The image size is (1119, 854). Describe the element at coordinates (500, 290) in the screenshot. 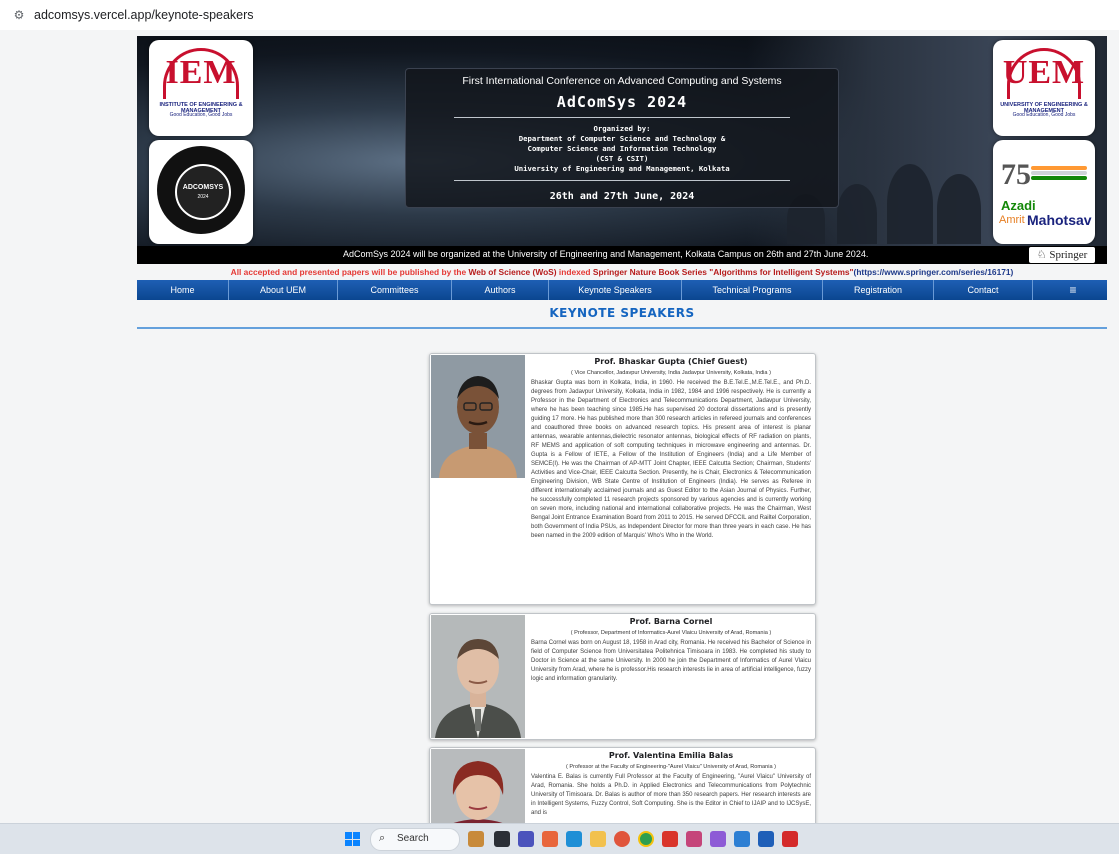

I see `nav-authors: Authors` at that location.